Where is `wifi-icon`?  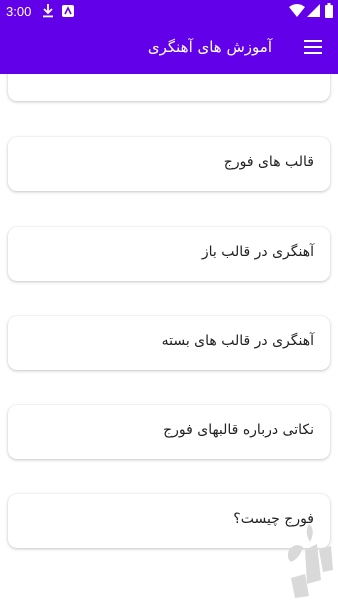
wifi-icon is located at coordinates (297, 10).